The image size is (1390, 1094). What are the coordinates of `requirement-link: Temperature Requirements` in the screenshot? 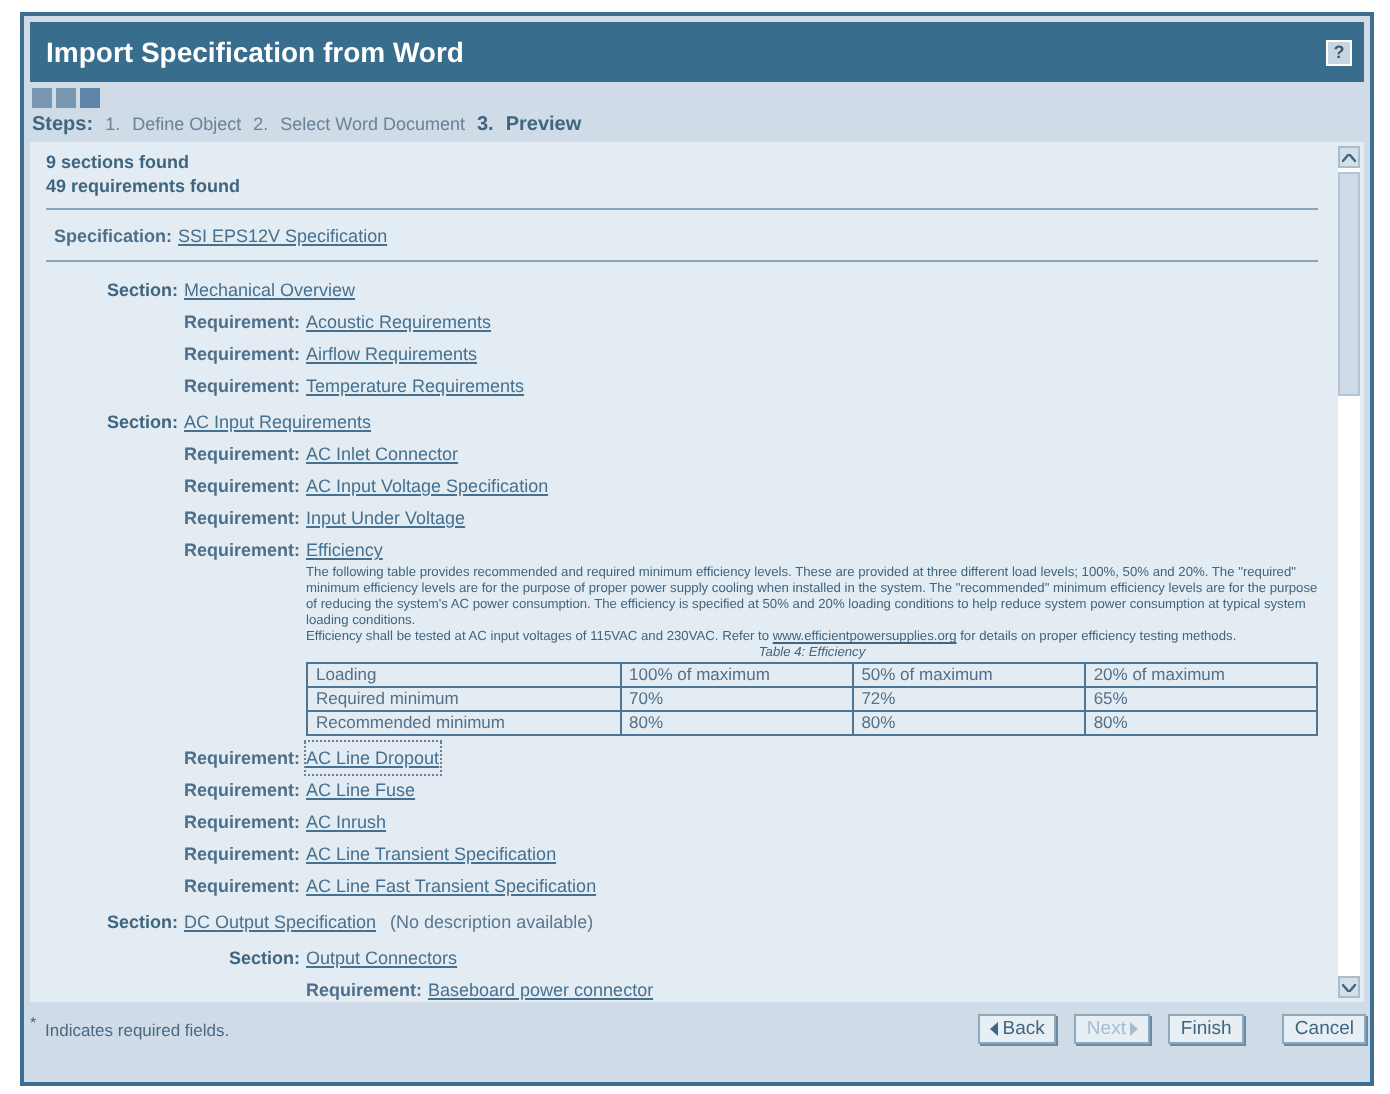 It's located at (415, 386).